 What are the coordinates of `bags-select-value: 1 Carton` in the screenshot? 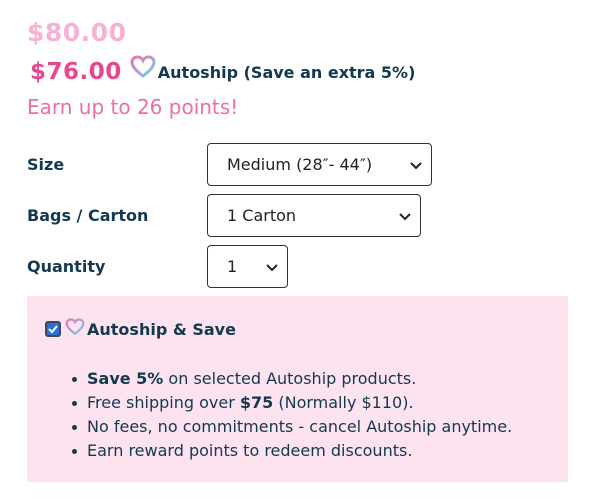 It's located at (262, 215).